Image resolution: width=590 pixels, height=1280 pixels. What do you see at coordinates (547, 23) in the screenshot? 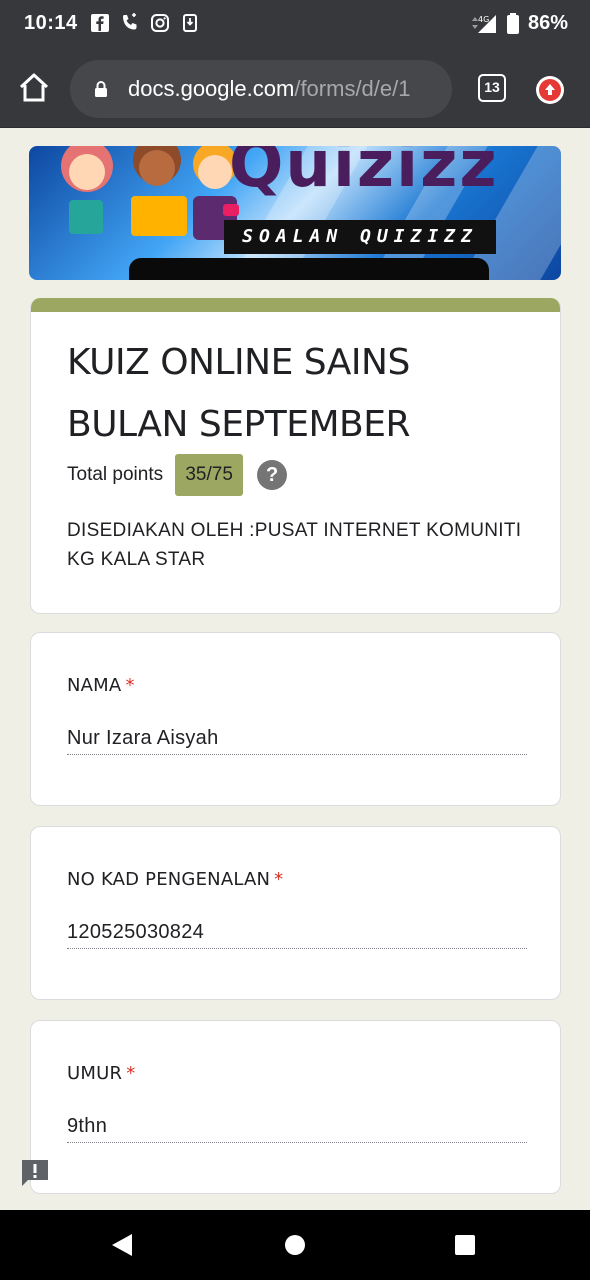
I see `battery-percent: 86%` at bounding box center [547, 23].